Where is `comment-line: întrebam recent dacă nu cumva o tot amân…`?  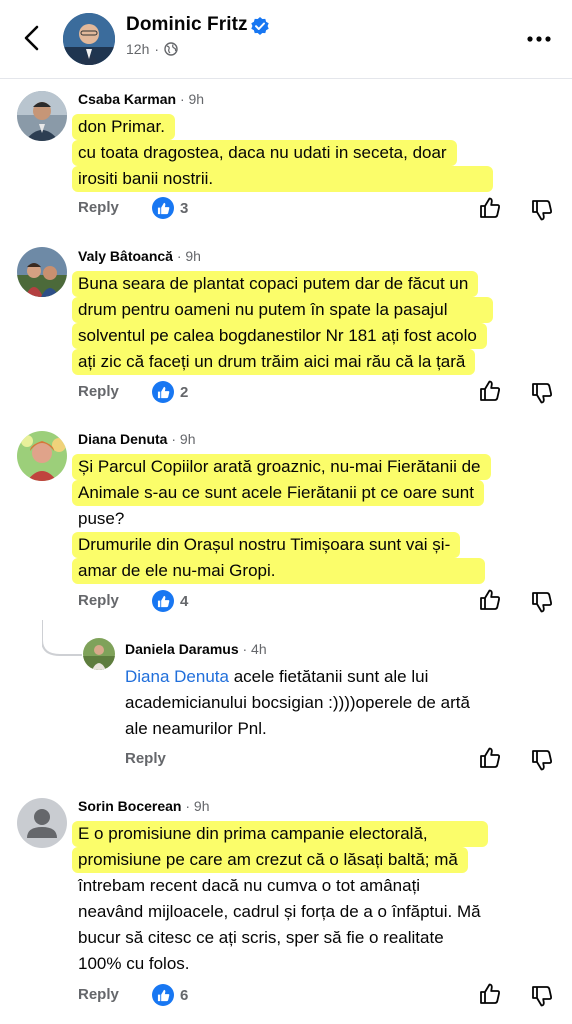 comment-line: întrebam recent dacă nu cumva o tot amân… is located at coordinates (249, 885).